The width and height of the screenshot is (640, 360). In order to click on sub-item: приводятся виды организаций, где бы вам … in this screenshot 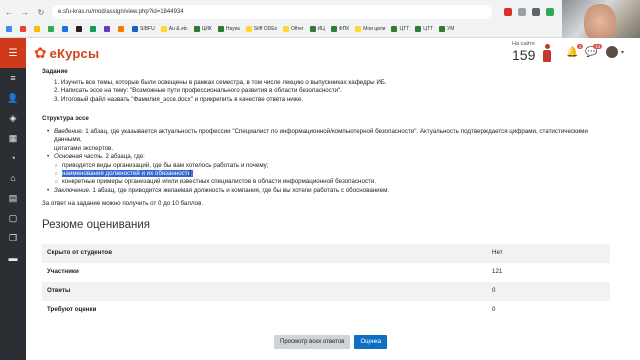, I will do `click(326, 166)`.